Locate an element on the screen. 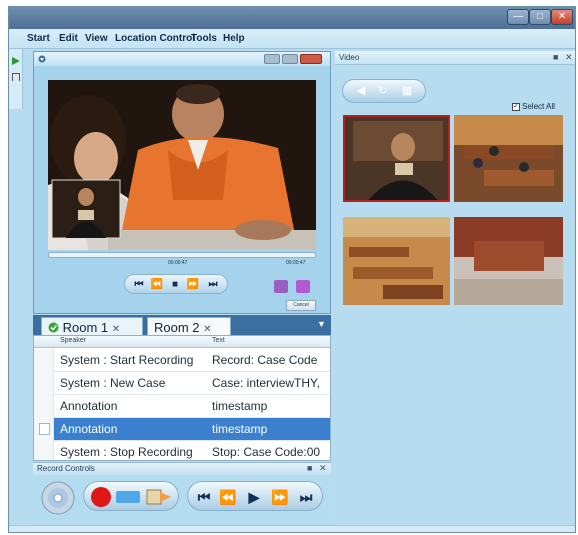 The height and width of the screenshot is (535, 578). record-controls-title: Record Controls is located at coordinates (66, 468).